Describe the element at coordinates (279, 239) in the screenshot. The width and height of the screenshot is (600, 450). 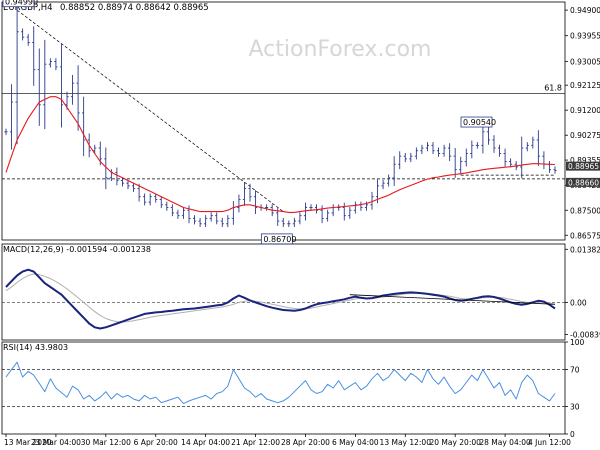
I see `price-annotation-label: 0.86700` at that location.